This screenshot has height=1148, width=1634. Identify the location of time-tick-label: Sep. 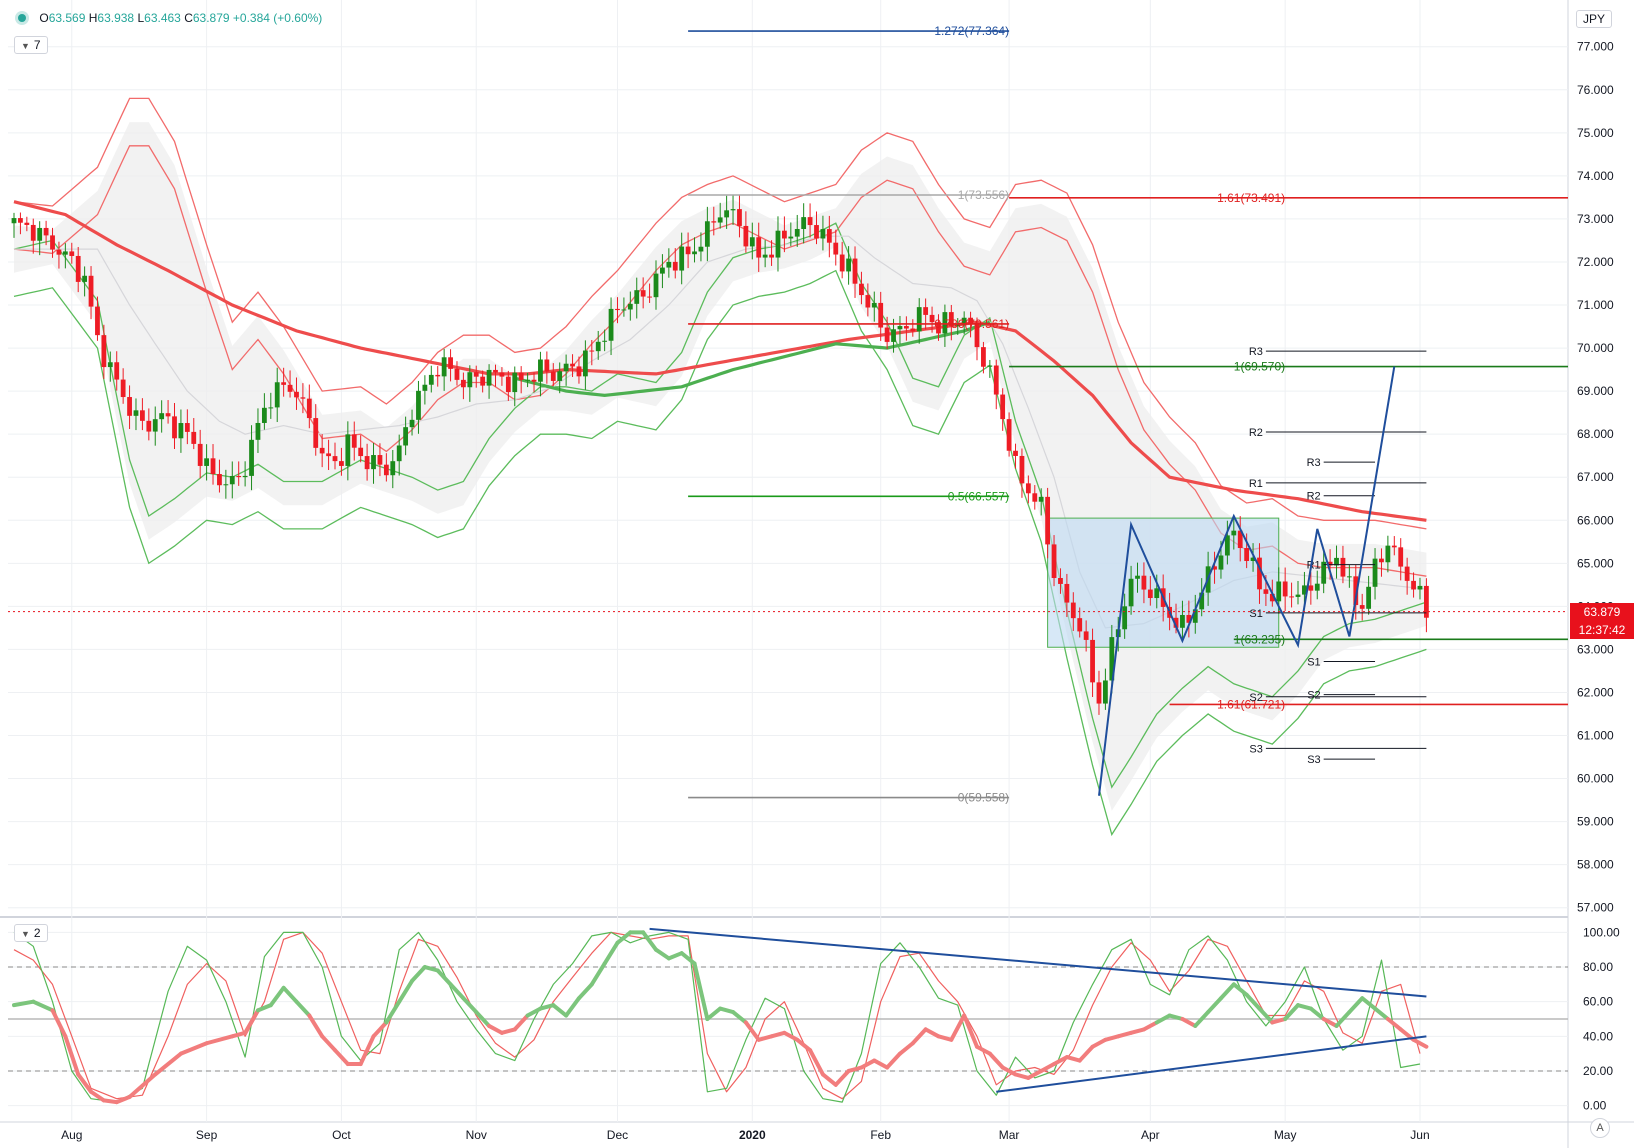
(207, 1135).